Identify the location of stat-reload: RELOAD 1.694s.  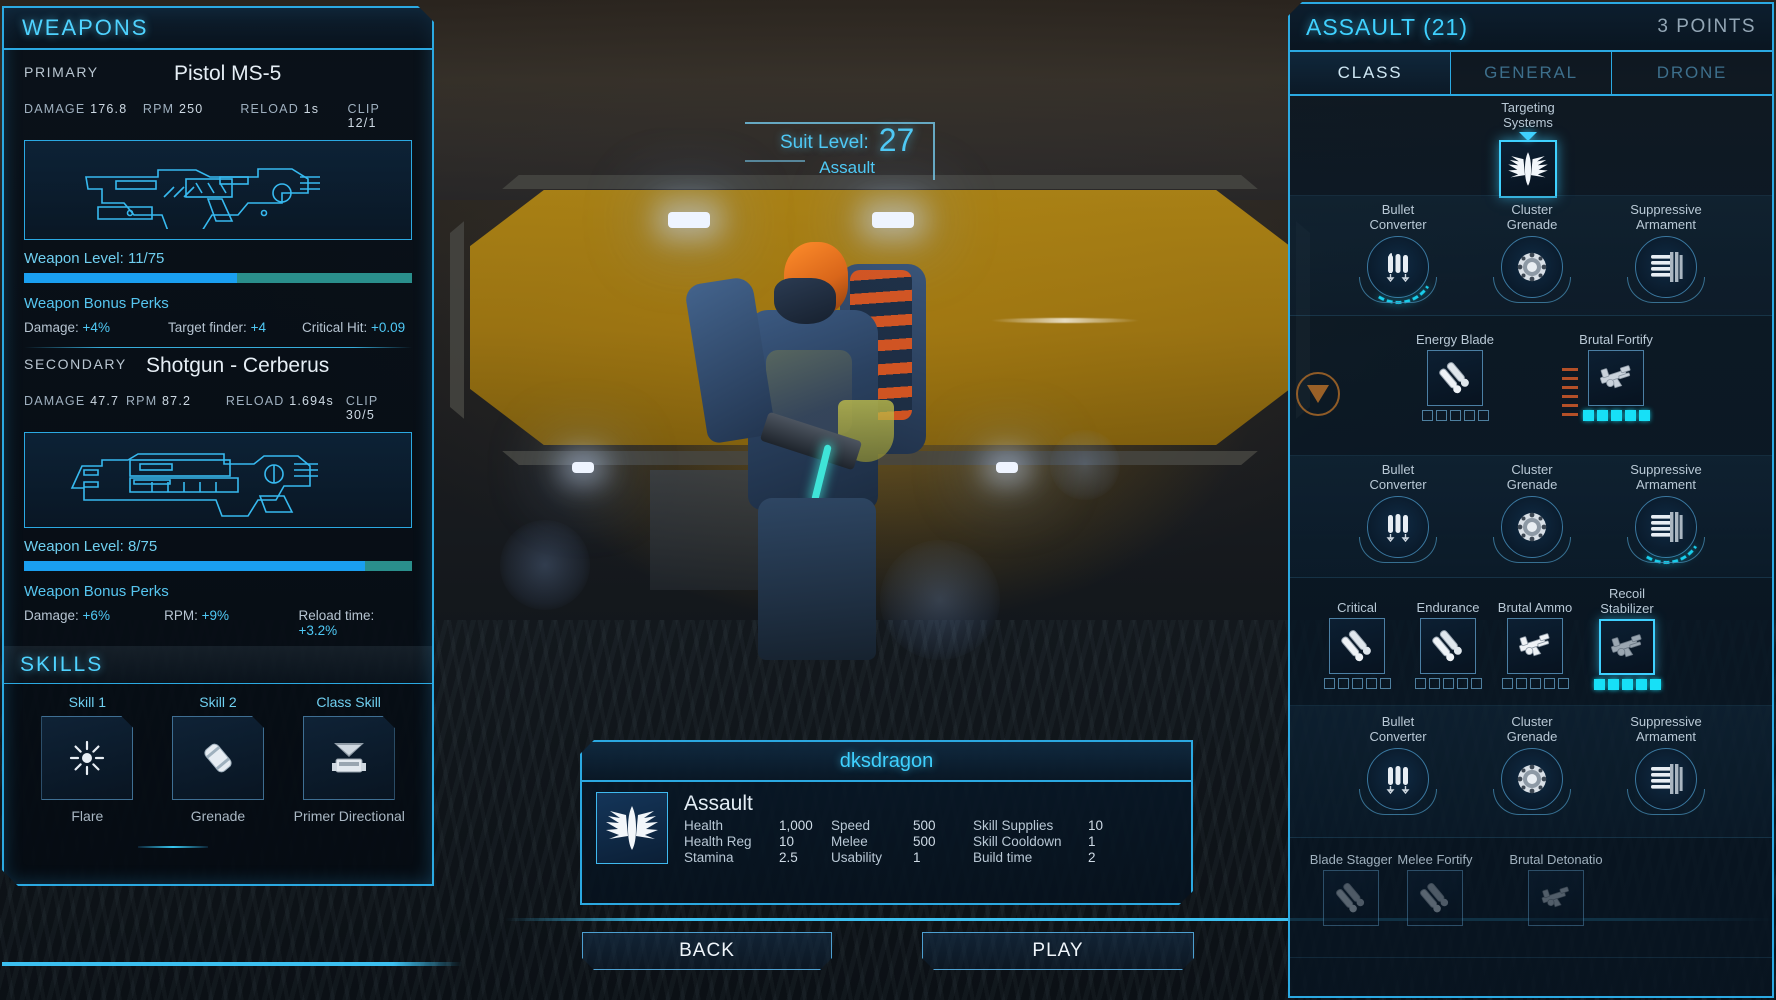
(279, 401).